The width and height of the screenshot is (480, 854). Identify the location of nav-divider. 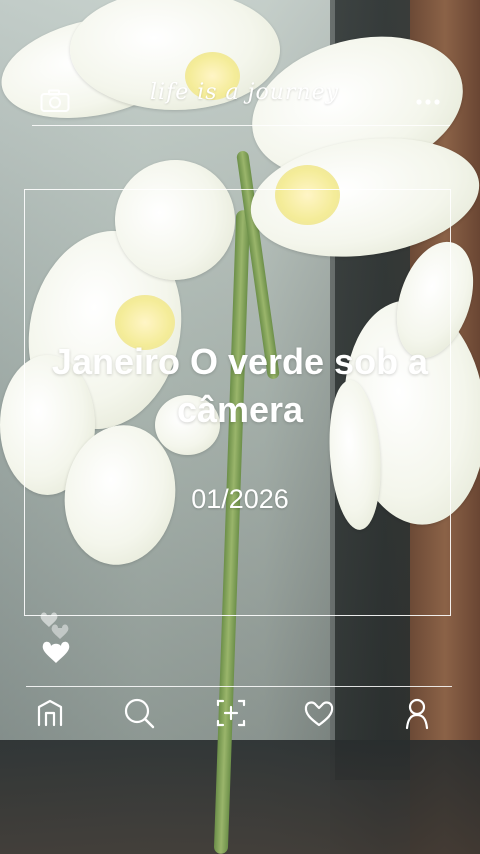
(239, 686).